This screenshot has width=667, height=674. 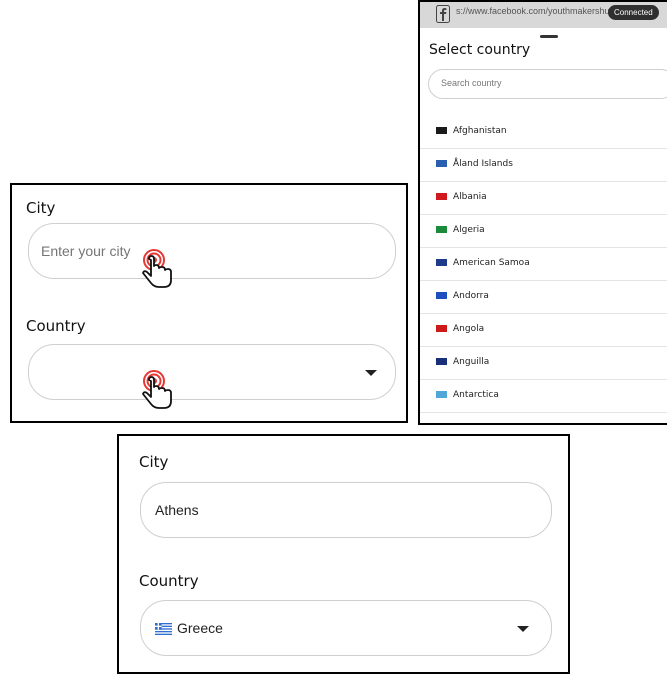 What do you see at coordinates (471, 296) in the screenshot?
I see `country-name: Andorra` at bounding box center [471, 296].